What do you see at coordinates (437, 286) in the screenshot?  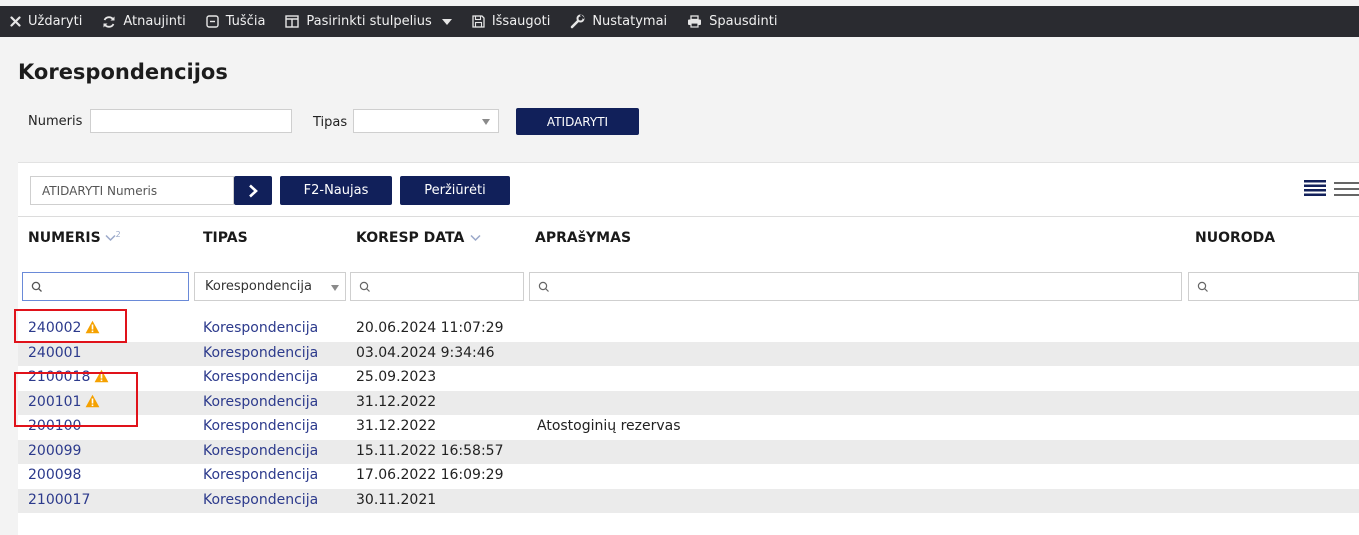 I see `koresp-data-filter-input` at bounding box center [437, 286].